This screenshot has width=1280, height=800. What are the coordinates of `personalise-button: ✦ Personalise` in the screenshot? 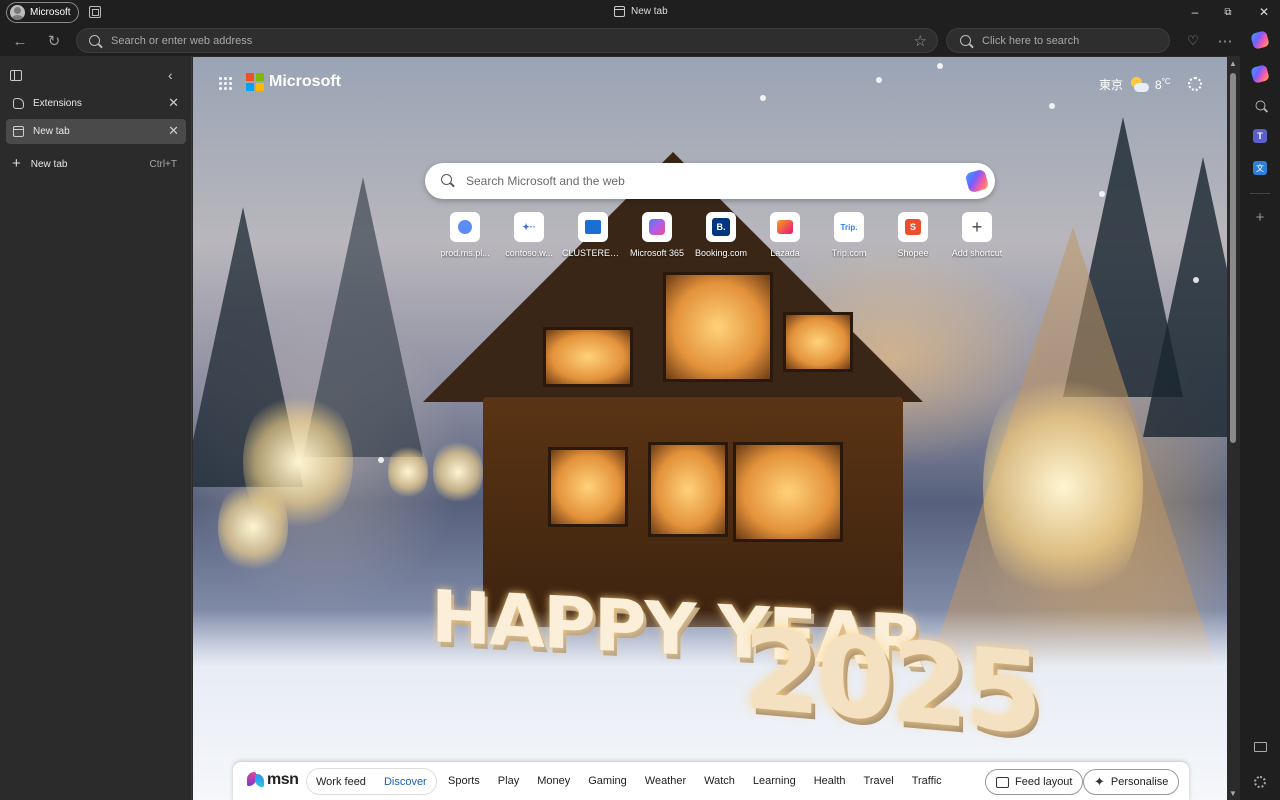 It's located at (1131, 782).